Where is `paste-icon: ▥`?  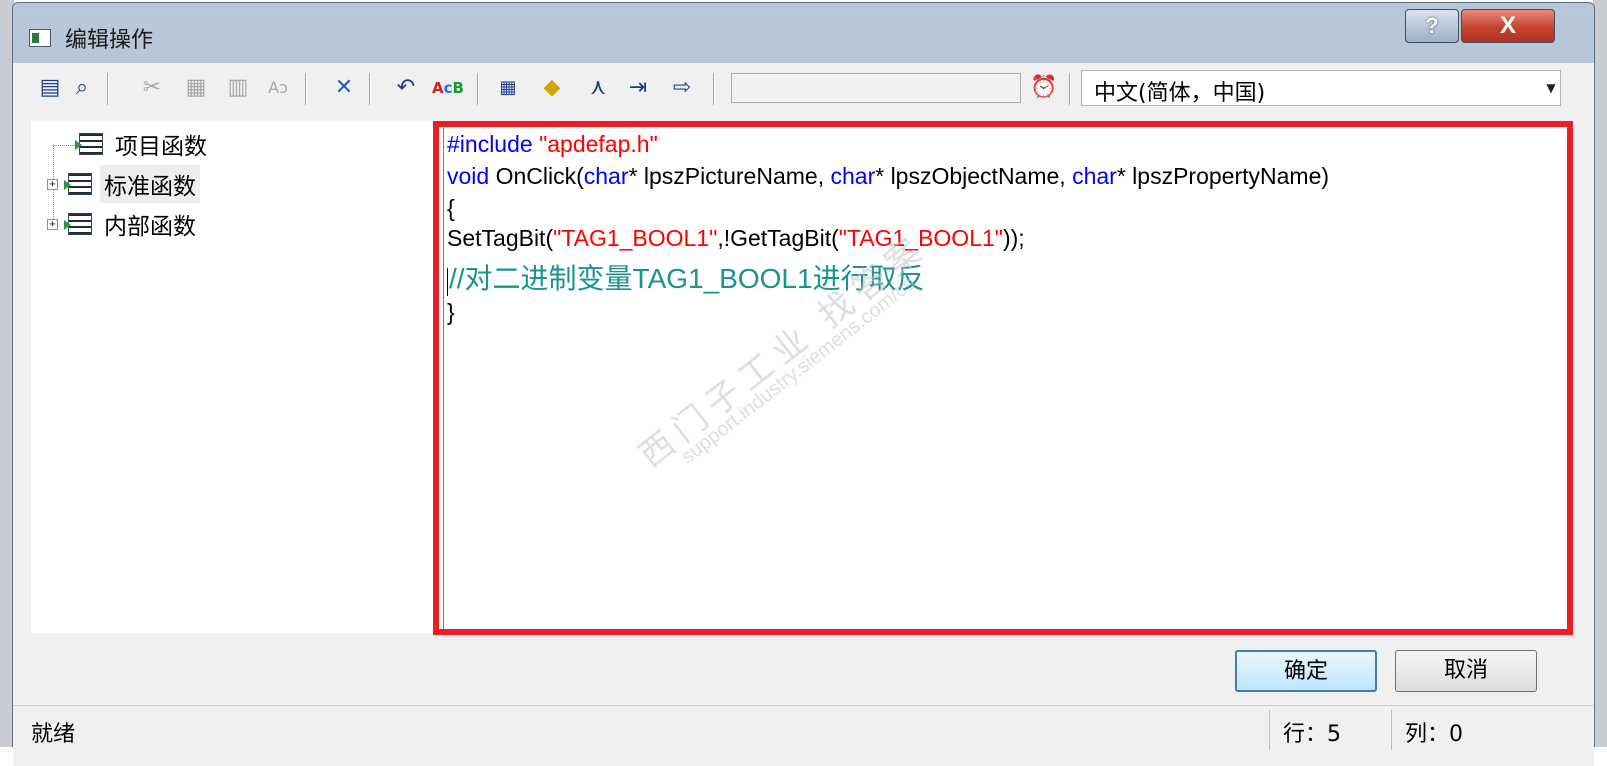
paste-icon: ▥ is located at coordinates (238, 88).